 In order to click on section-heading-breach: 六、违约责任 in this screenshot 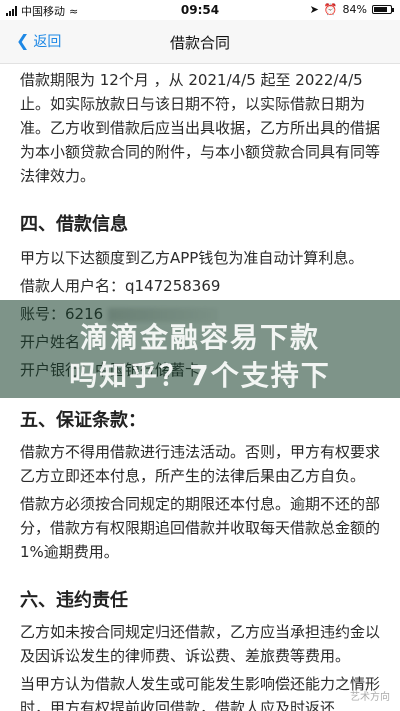, I will do `click(74, 600)`.